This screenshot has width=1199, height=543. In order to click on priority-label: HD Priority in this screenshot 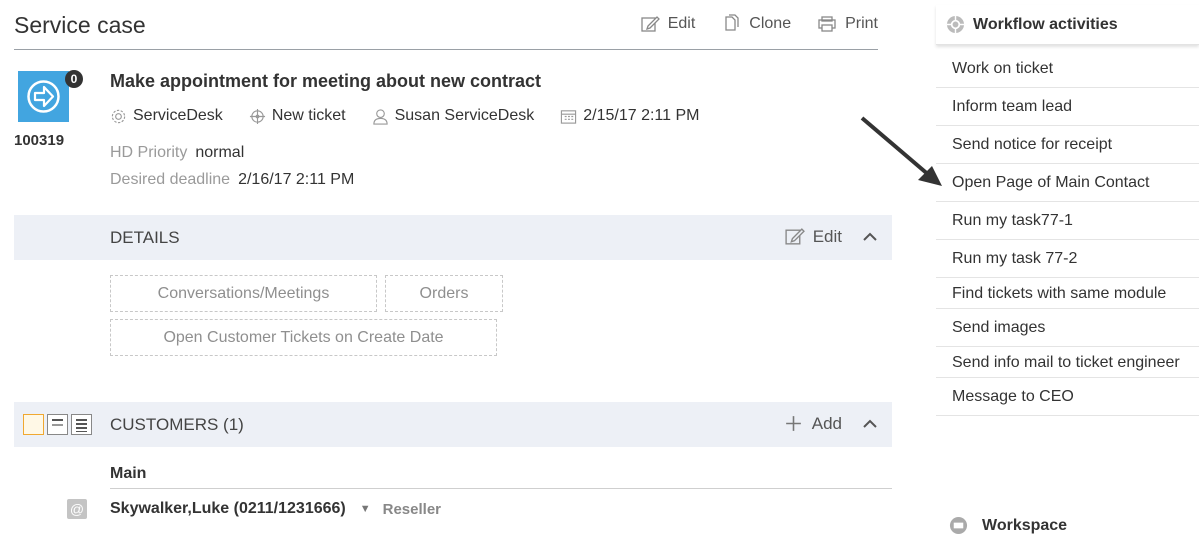, I will do `click(149, 152)`.